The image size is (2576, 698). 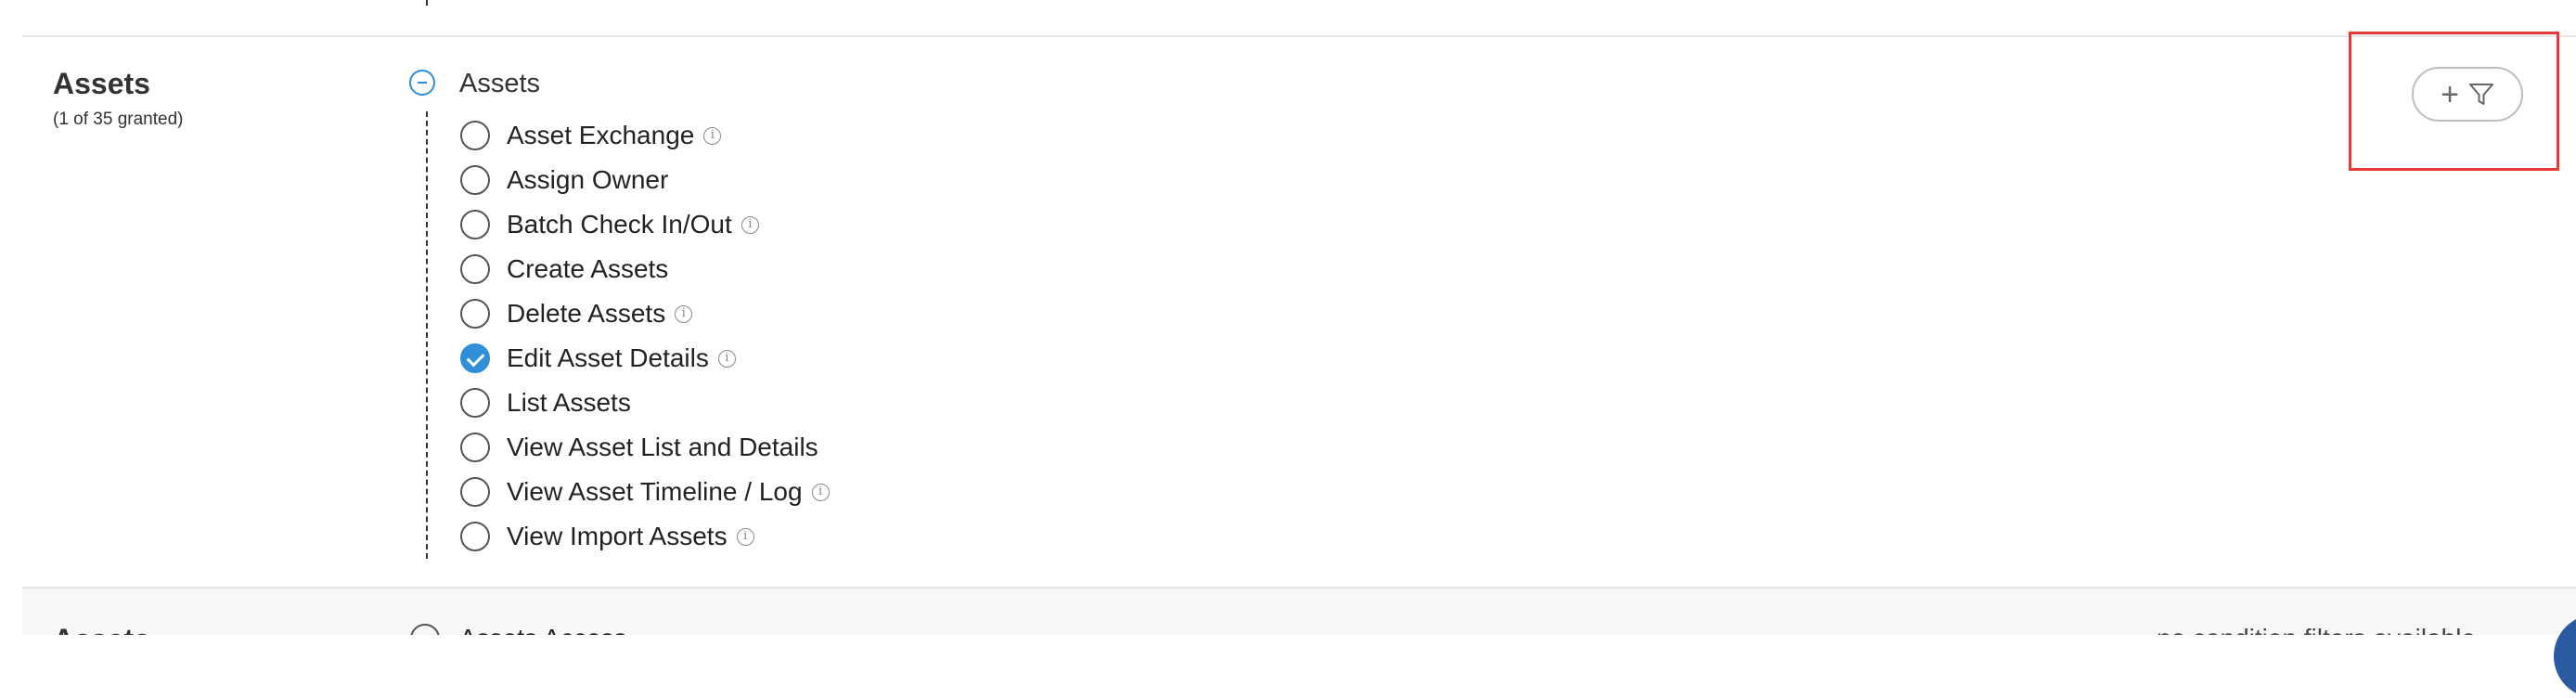 I want to click on filter-icon, so click(x=2480, y=94).